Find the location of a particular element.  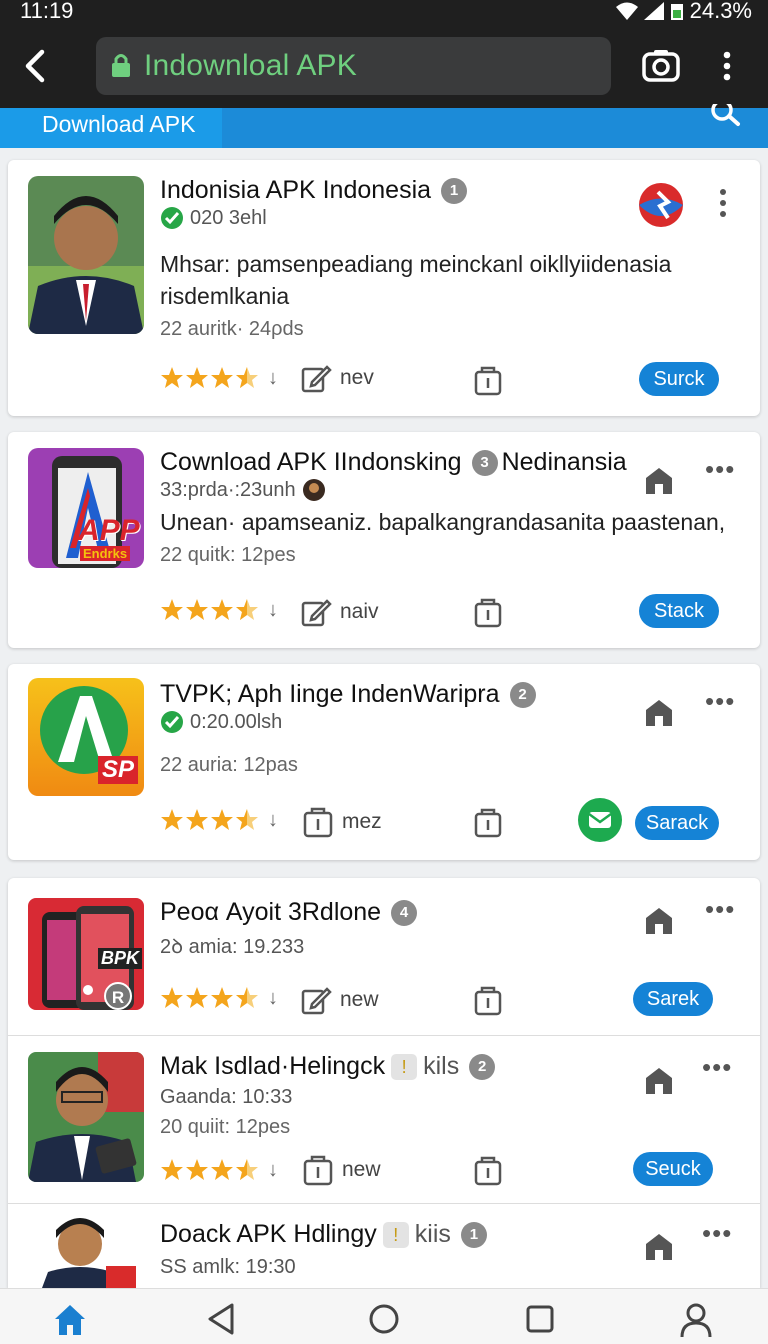

app-stats: 20 quiit: 12pes is located at coordinates (225, 1127).